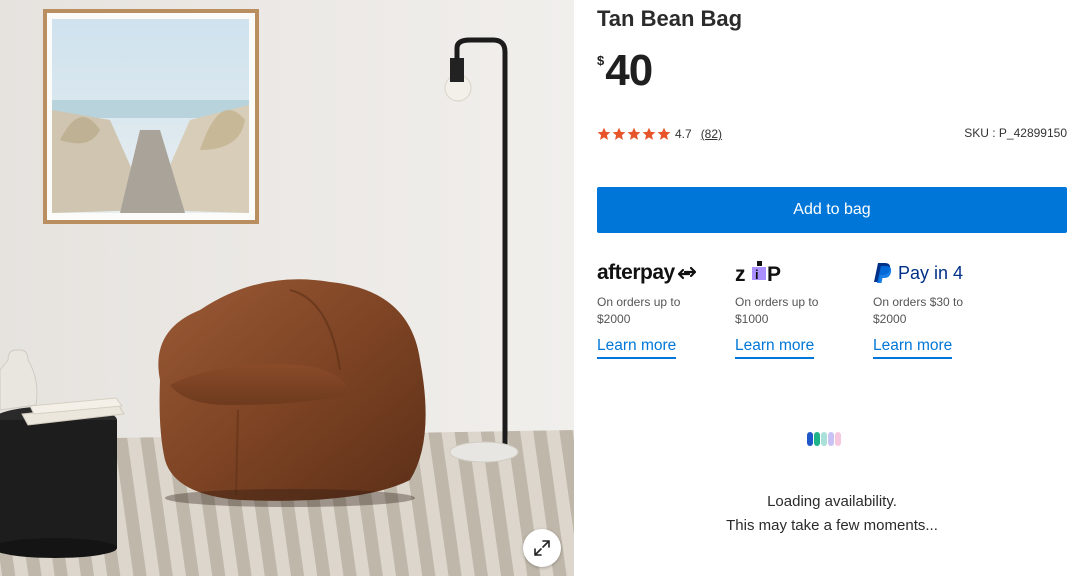 The height and width of the screenshot is (576, 1080). I want to click on expand-icon, so click(542, 548).